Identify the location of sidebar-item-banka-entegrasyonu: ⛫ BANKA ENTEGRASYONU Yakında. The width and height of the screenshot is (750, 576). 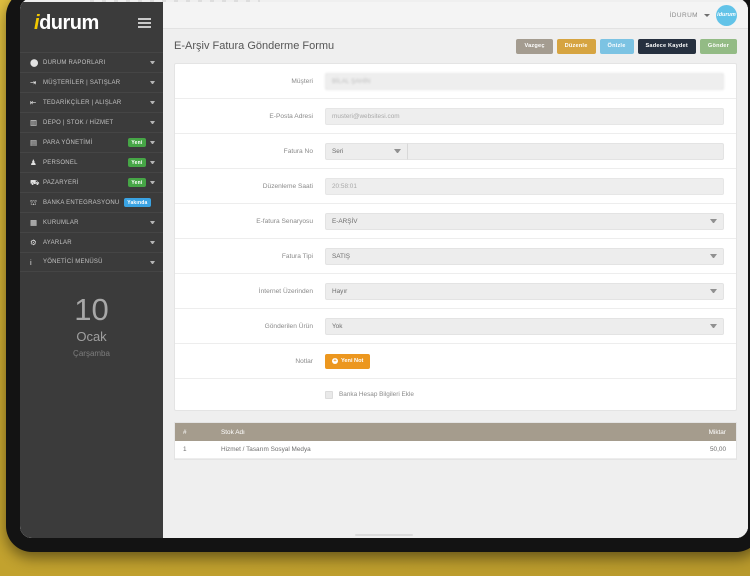
(91, 202).